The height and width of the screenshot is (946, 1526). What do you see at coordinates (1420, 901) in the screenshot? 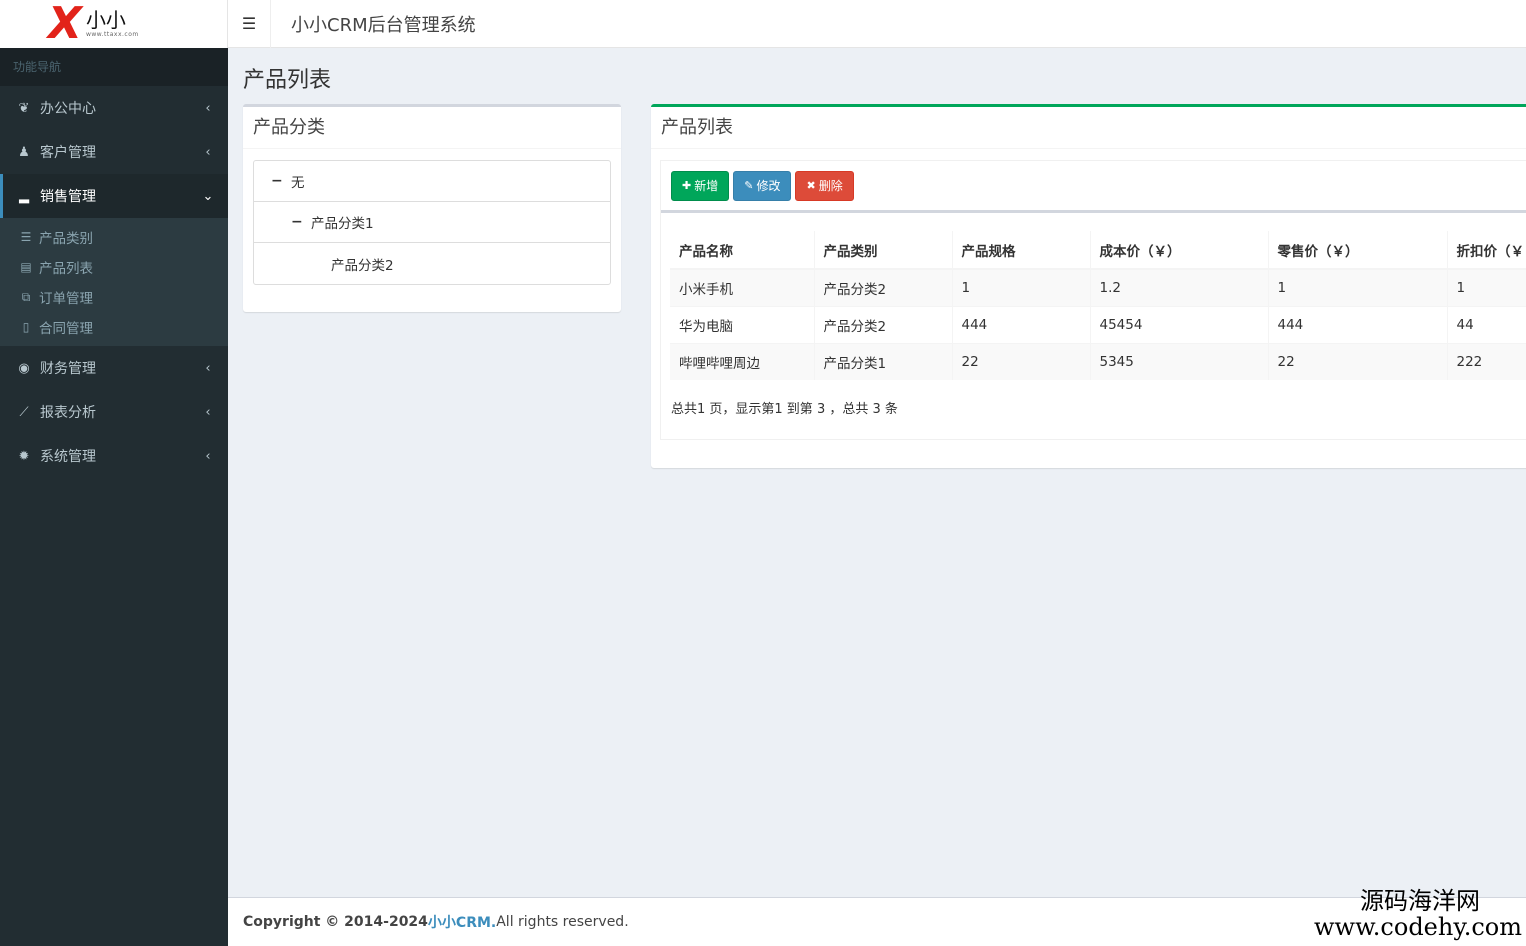
I see `watermark-line1: 源码海洋网` at bounding box center [1420, 901].